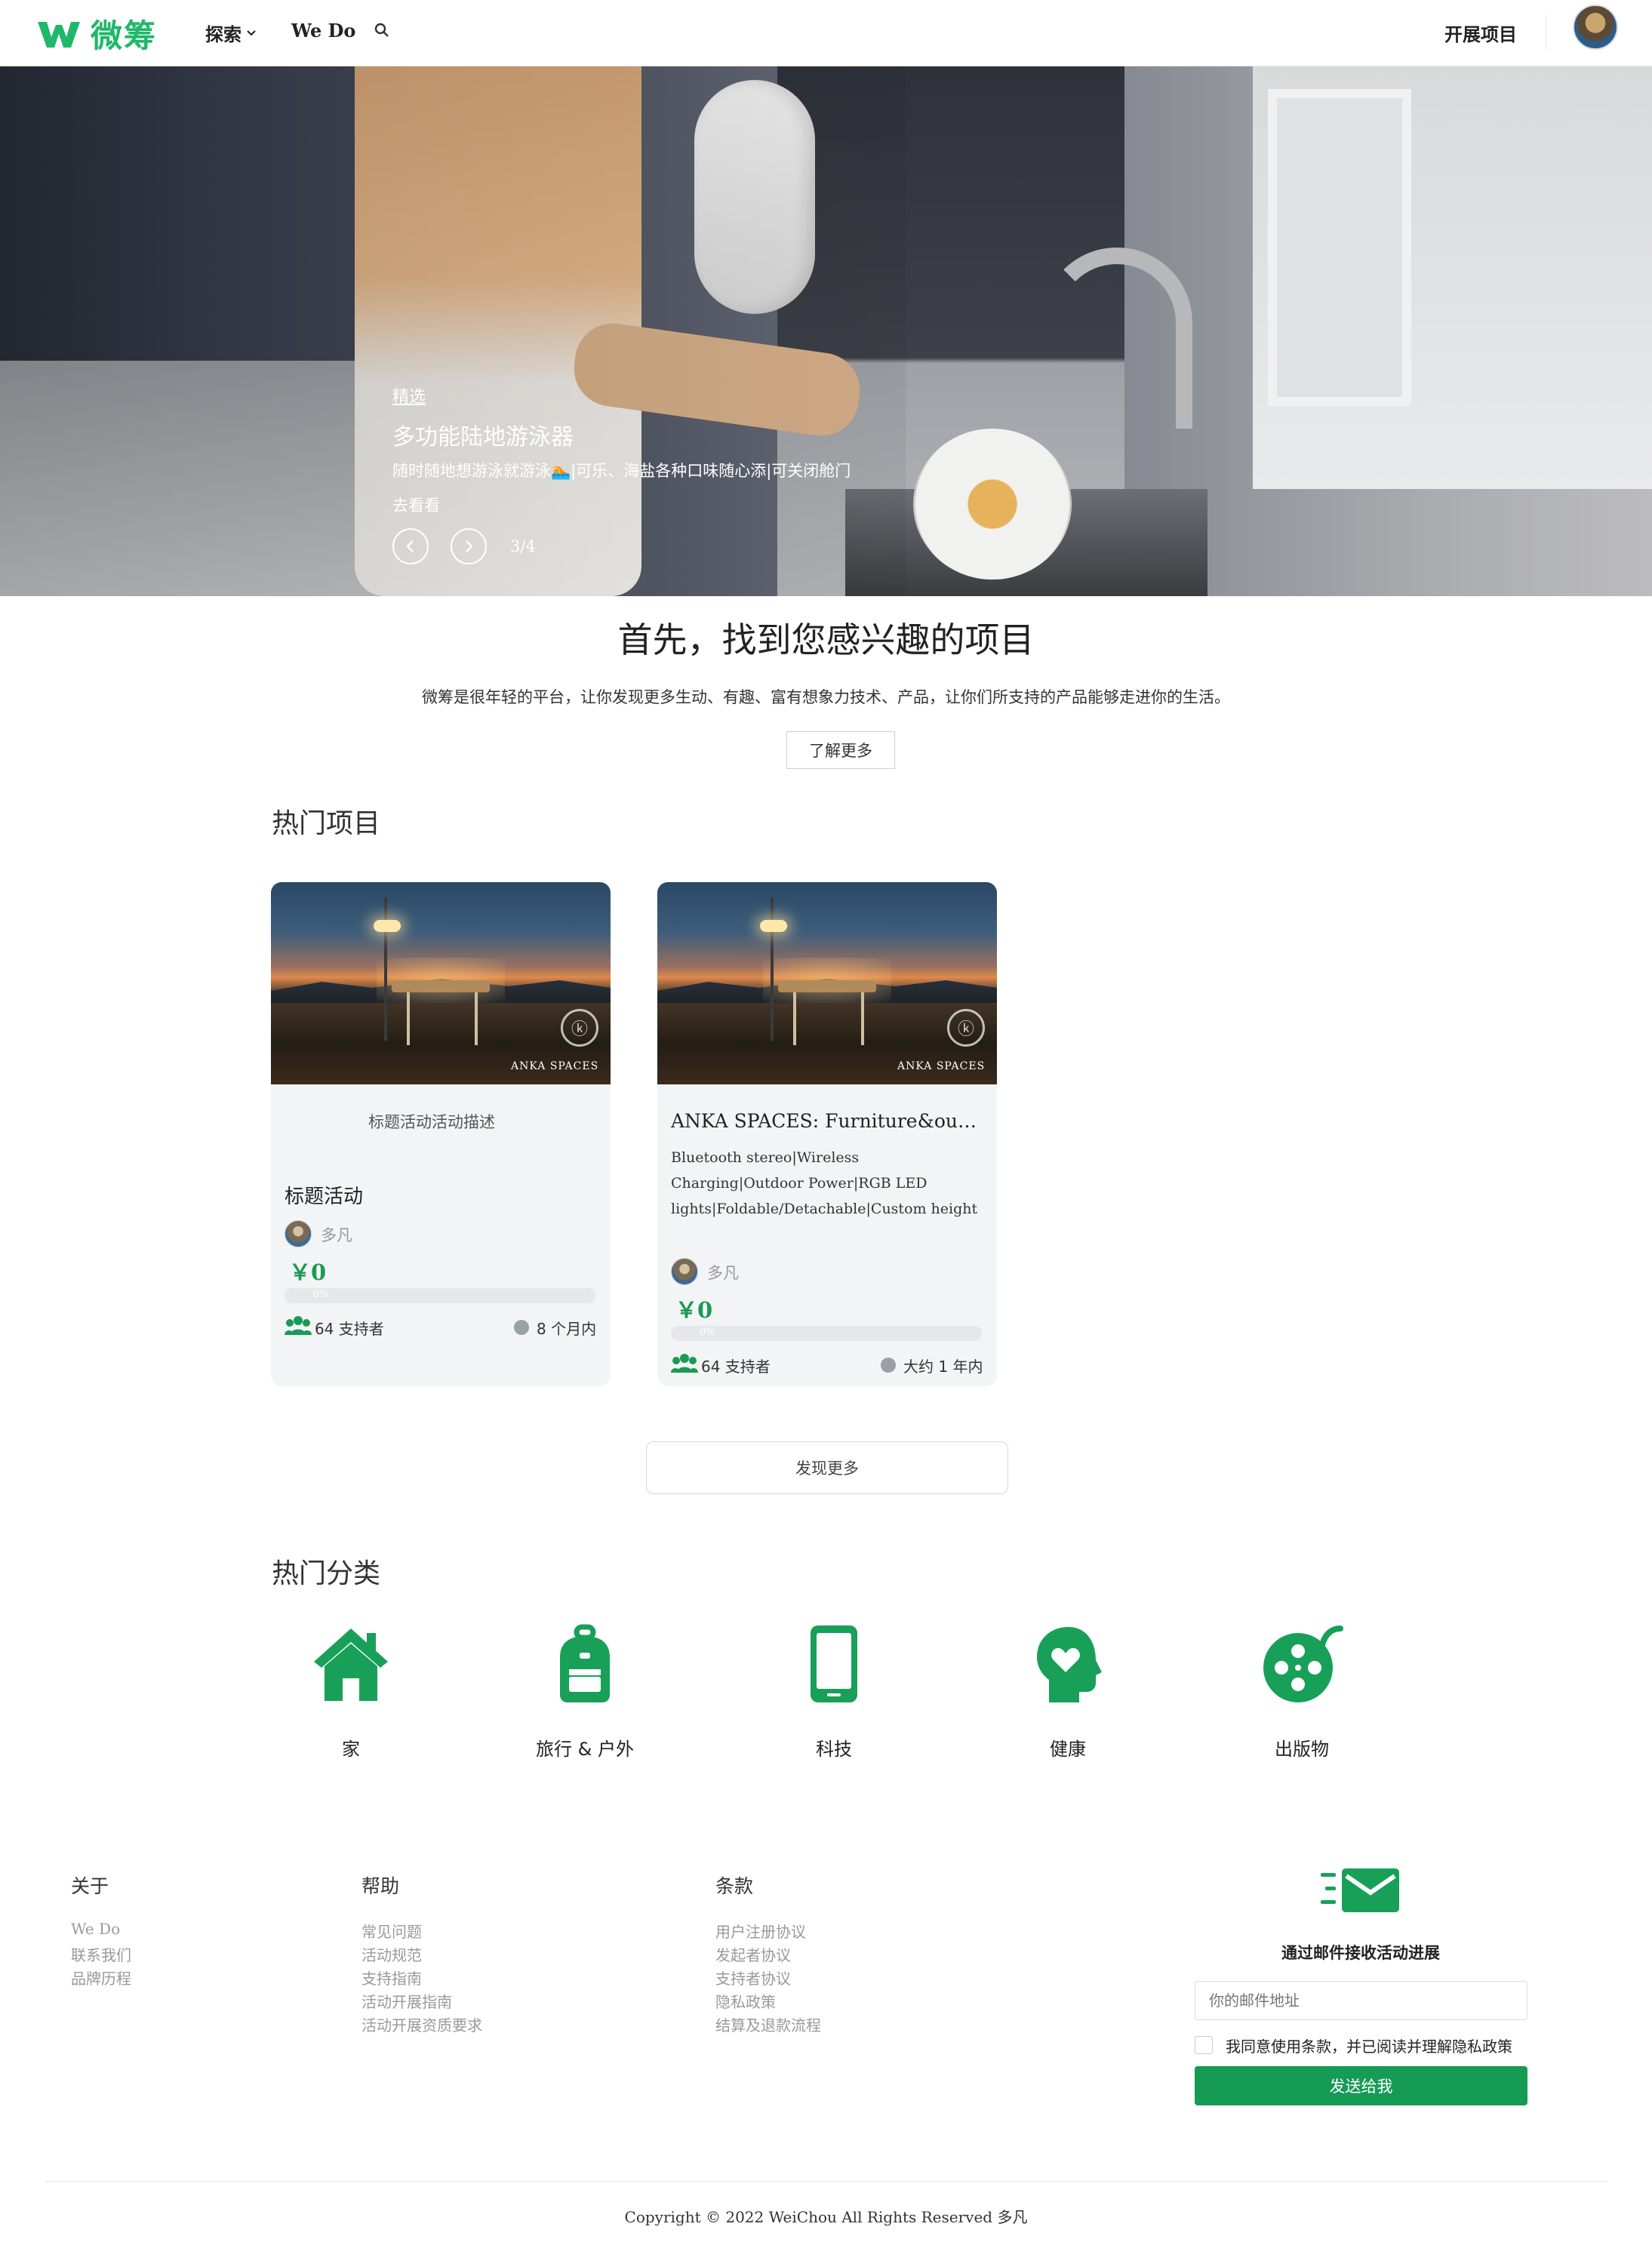  Describe the element at coordinates (768, 2024) in the screenshot. I see `footer-link: 结算及退款流程` at that location.